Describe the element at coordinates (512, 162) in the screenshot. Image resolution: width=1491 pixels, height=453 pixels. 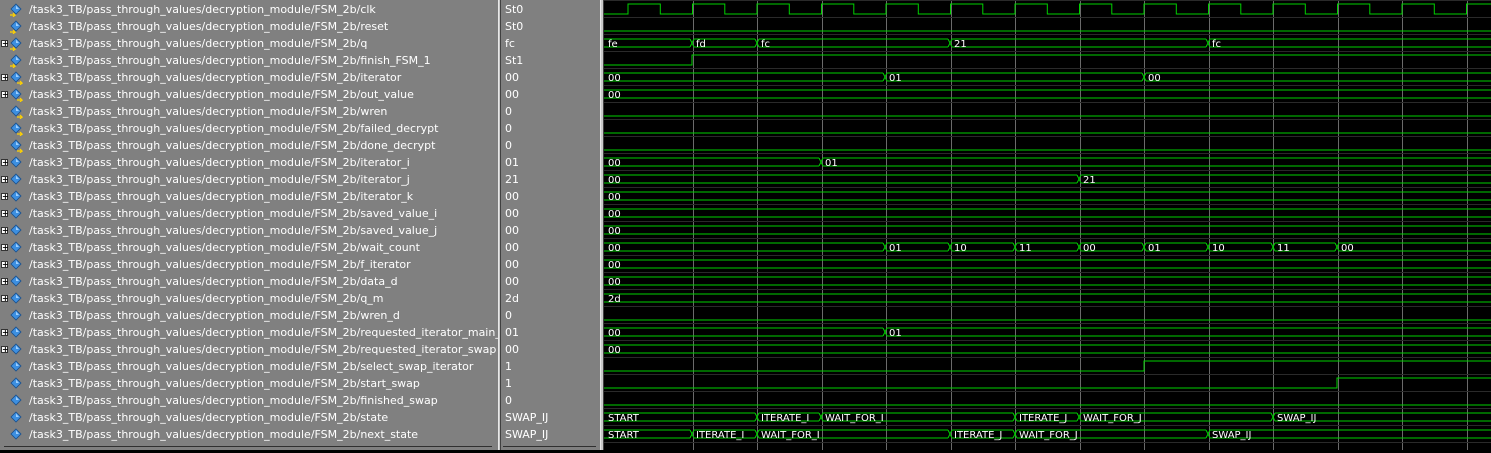
I see `signal-value: 01` at that location.